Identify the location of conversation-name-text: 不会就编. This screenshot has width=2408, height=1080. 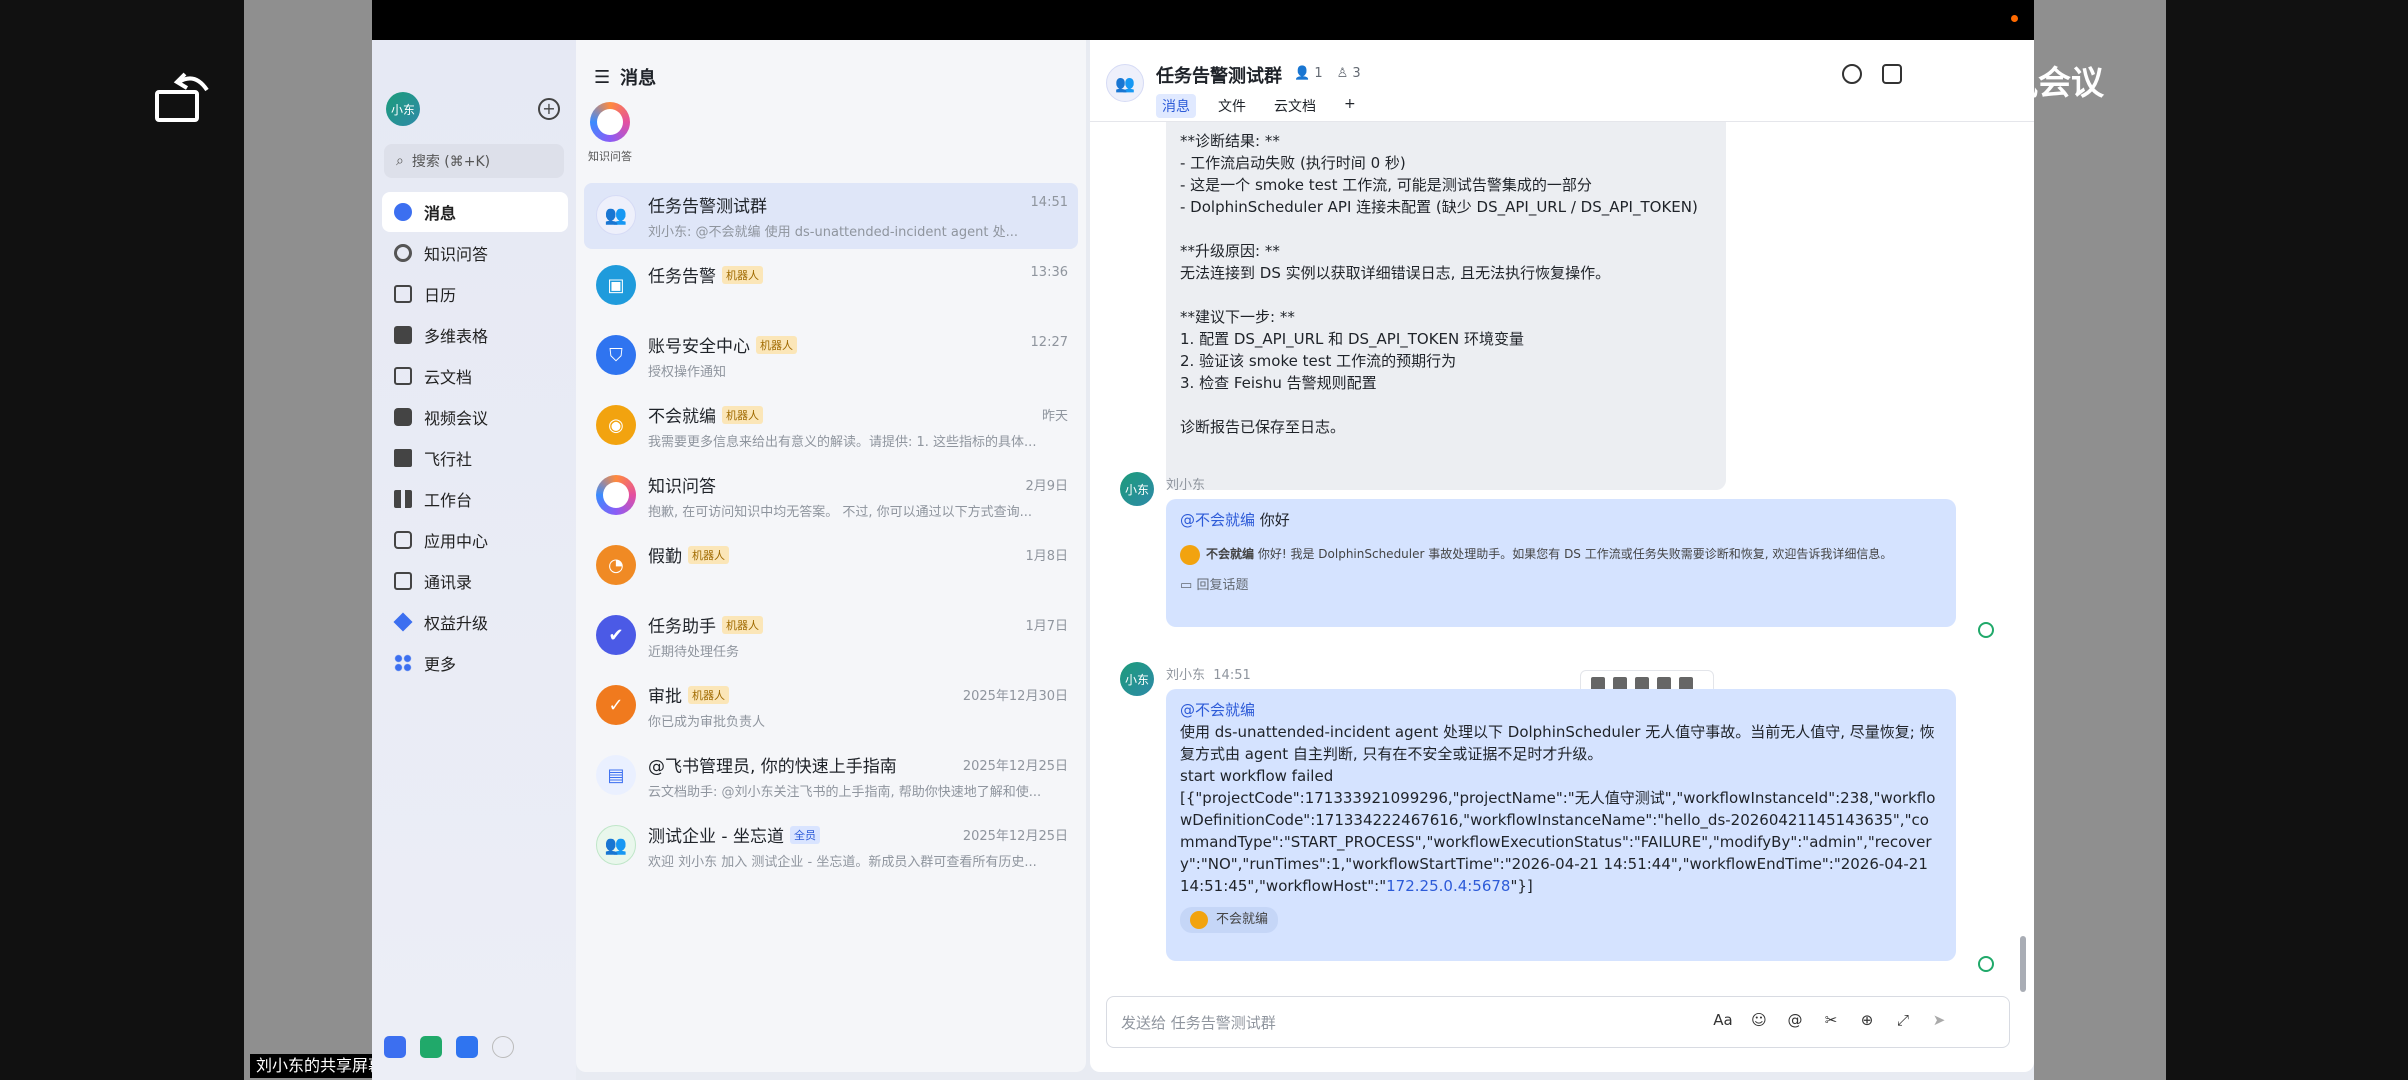
(682, 417).